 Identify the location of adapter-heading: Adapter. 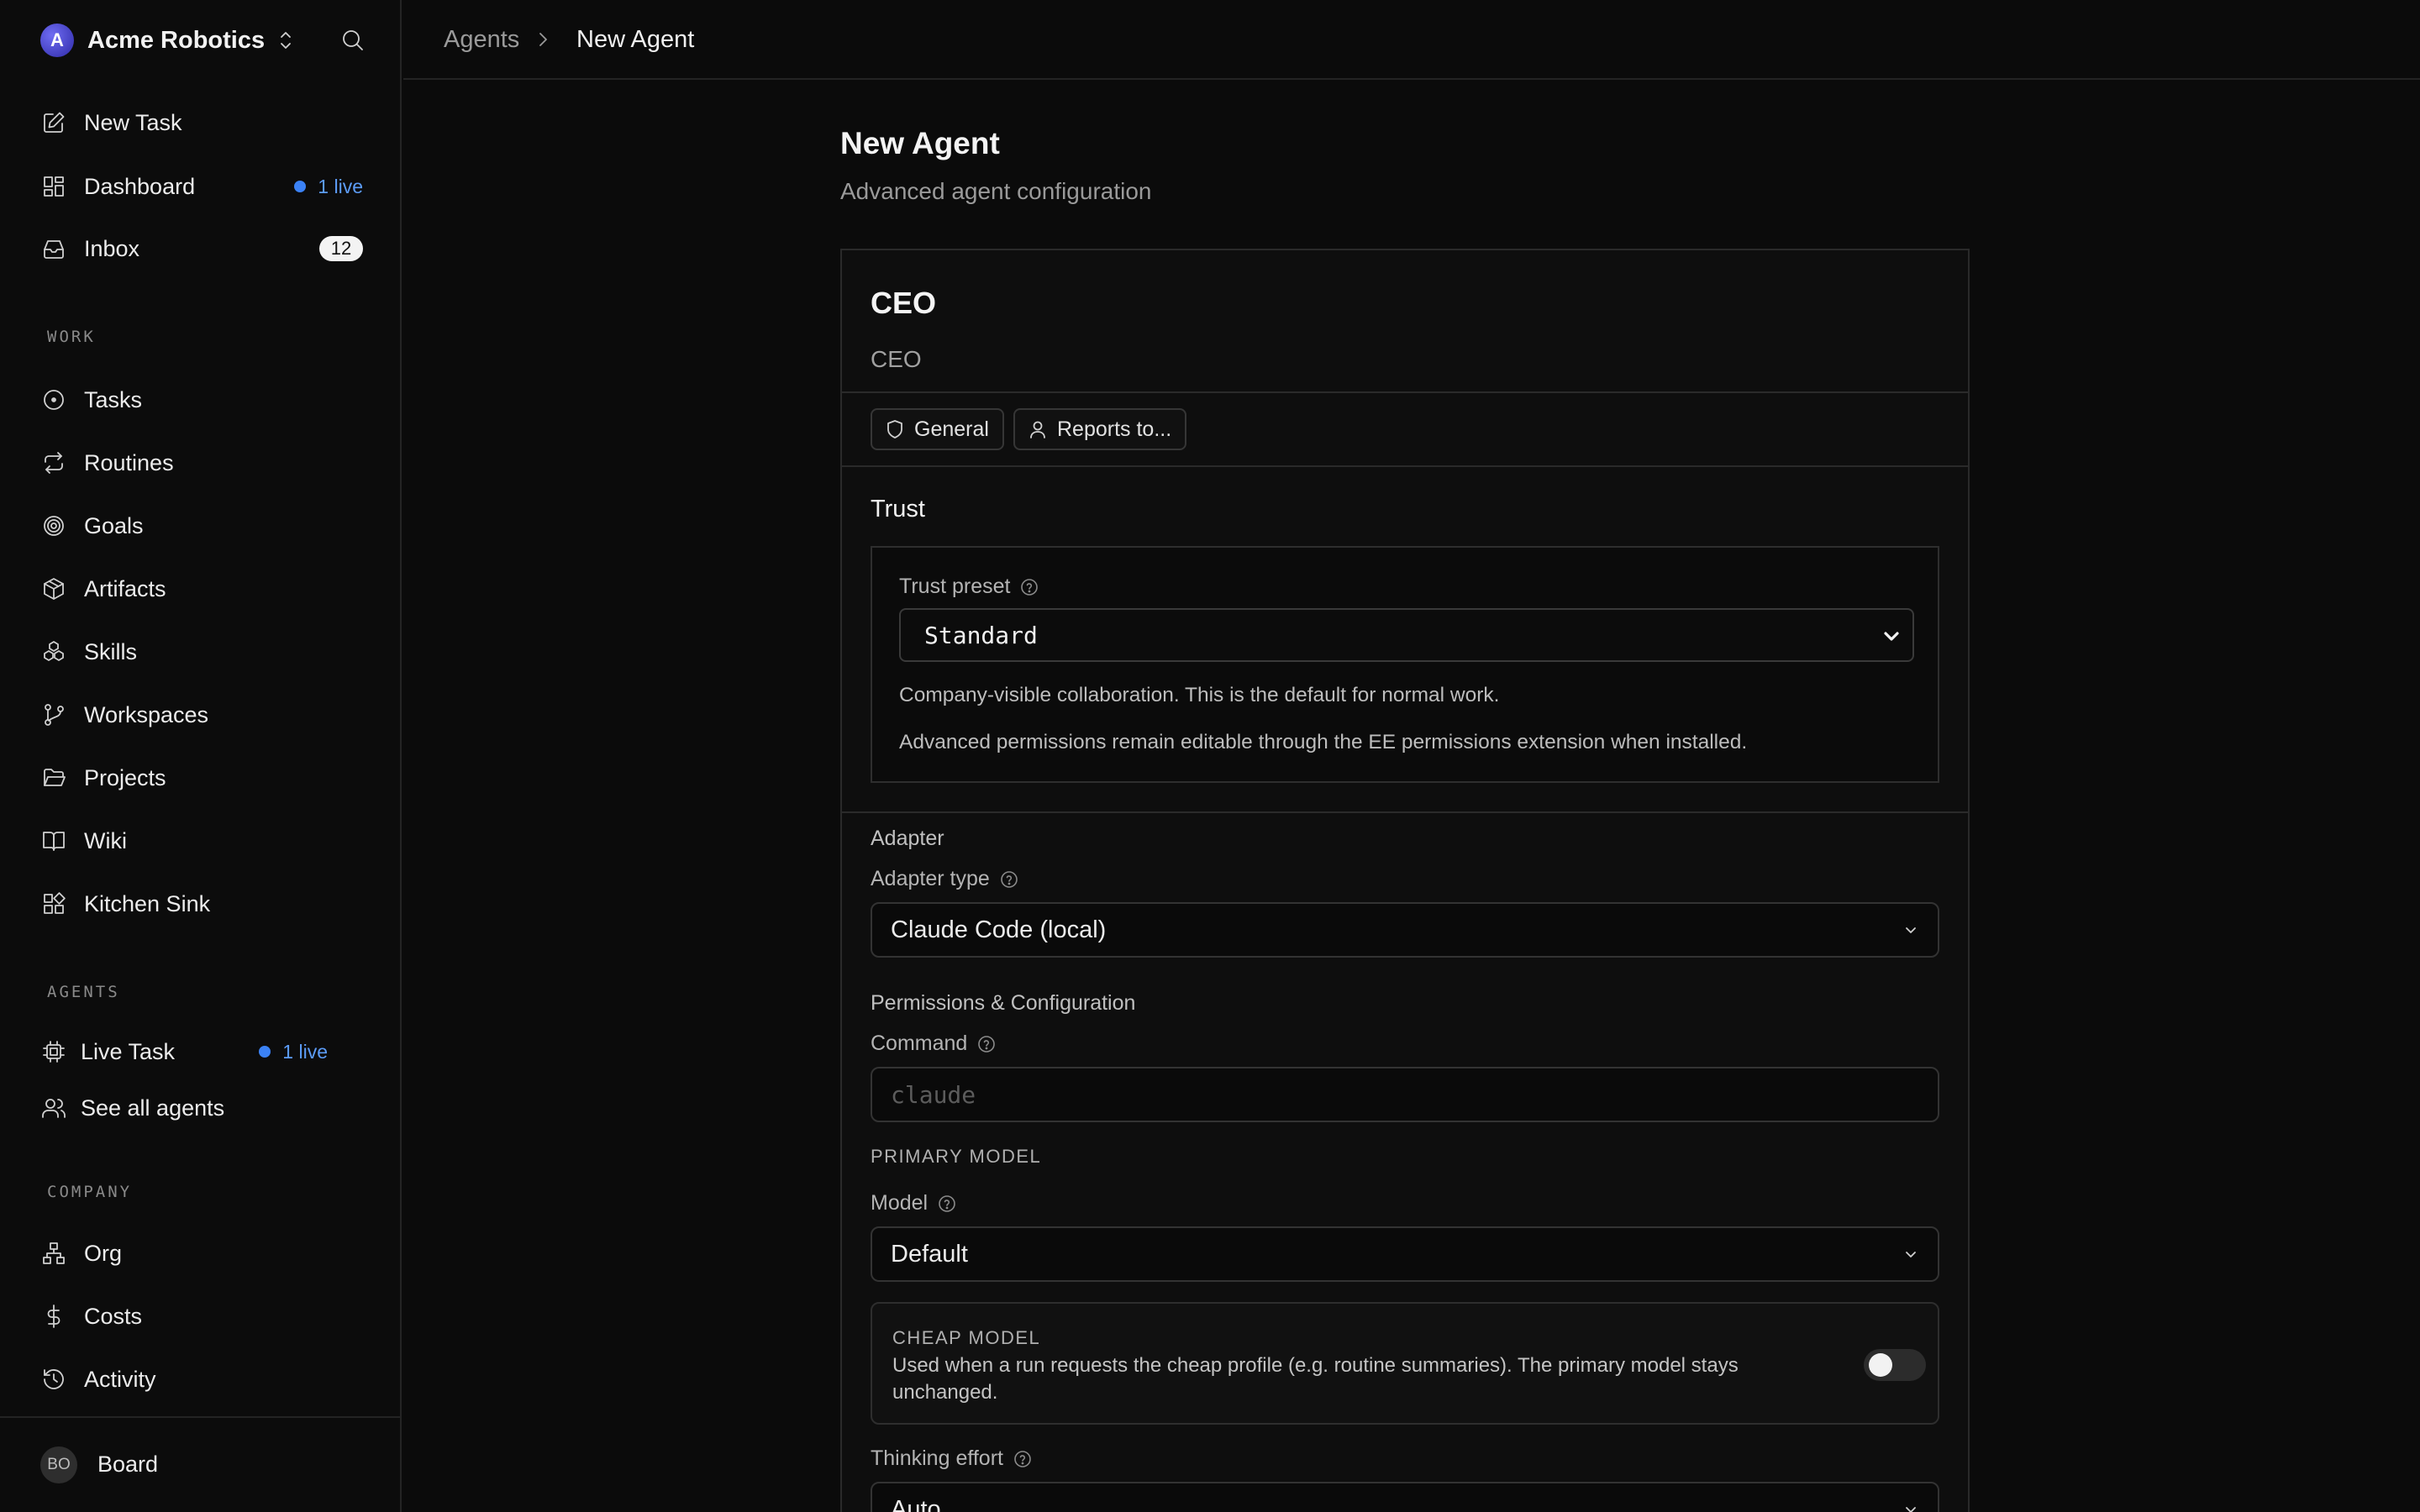
(907, 838).